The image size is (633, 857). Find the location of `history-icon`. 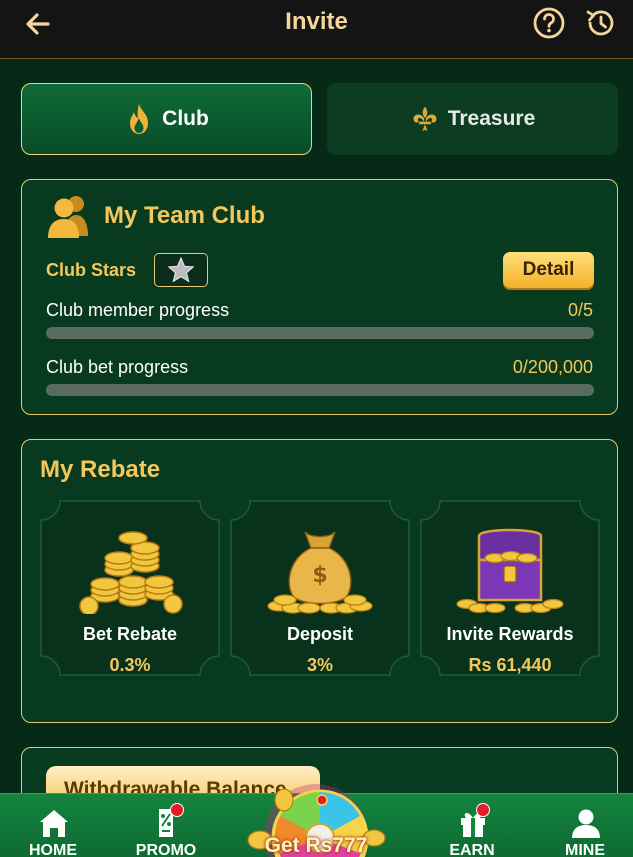

history-icon is located at coordinates (601, 23).